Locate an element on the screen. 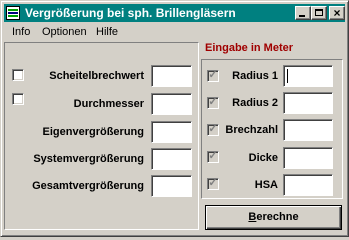 This screenshot has height=240, width=349. close-button: × is located at coordinates (337, 13).